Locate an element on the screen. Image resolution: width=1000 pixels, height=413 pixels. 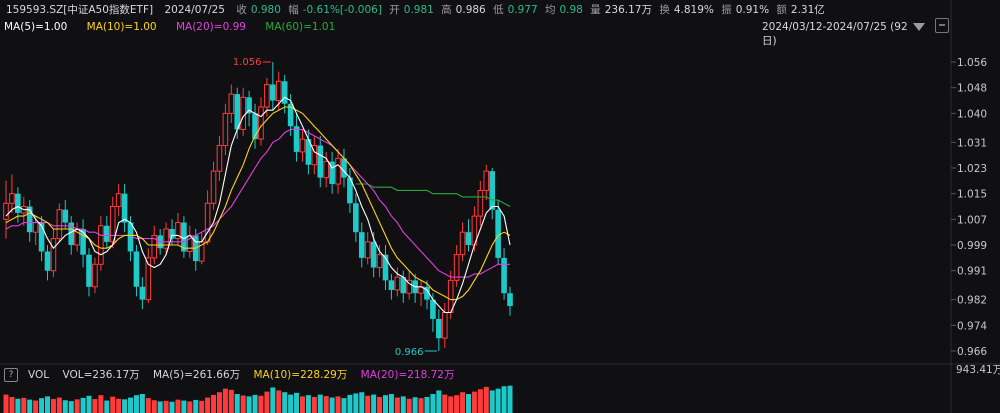
security-code: 159593.SZ[中证A50指数ETF] is located at coordinates (80, 10).